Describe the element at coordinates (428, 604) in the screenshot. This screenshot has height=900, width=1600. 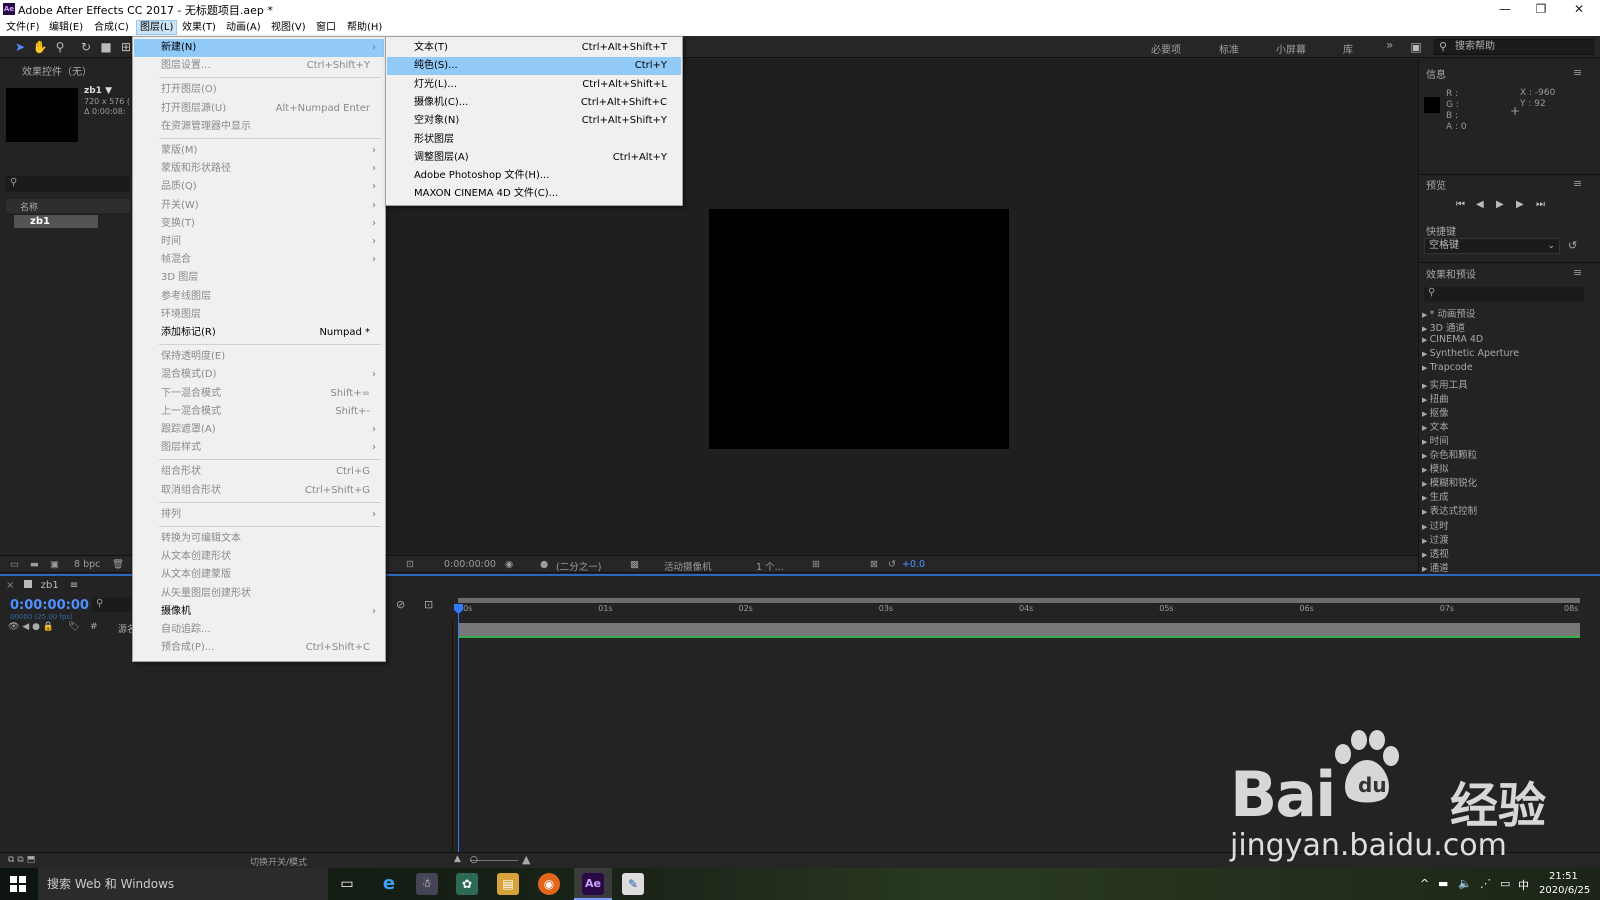
I see `graph-editor-icon: ⊡` at that location.